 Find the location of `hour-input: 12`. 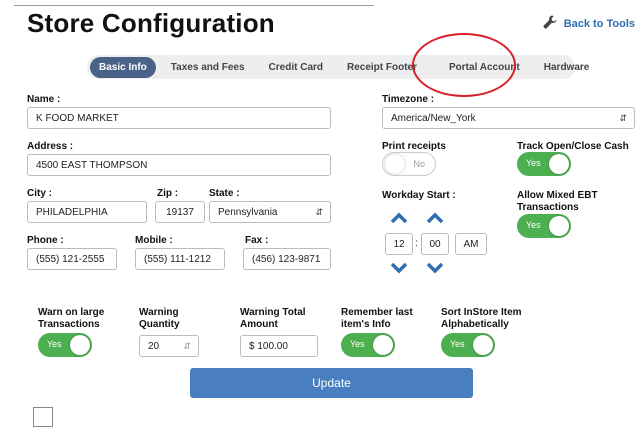

hour-input: 12 is located at coordinates (399, 244).